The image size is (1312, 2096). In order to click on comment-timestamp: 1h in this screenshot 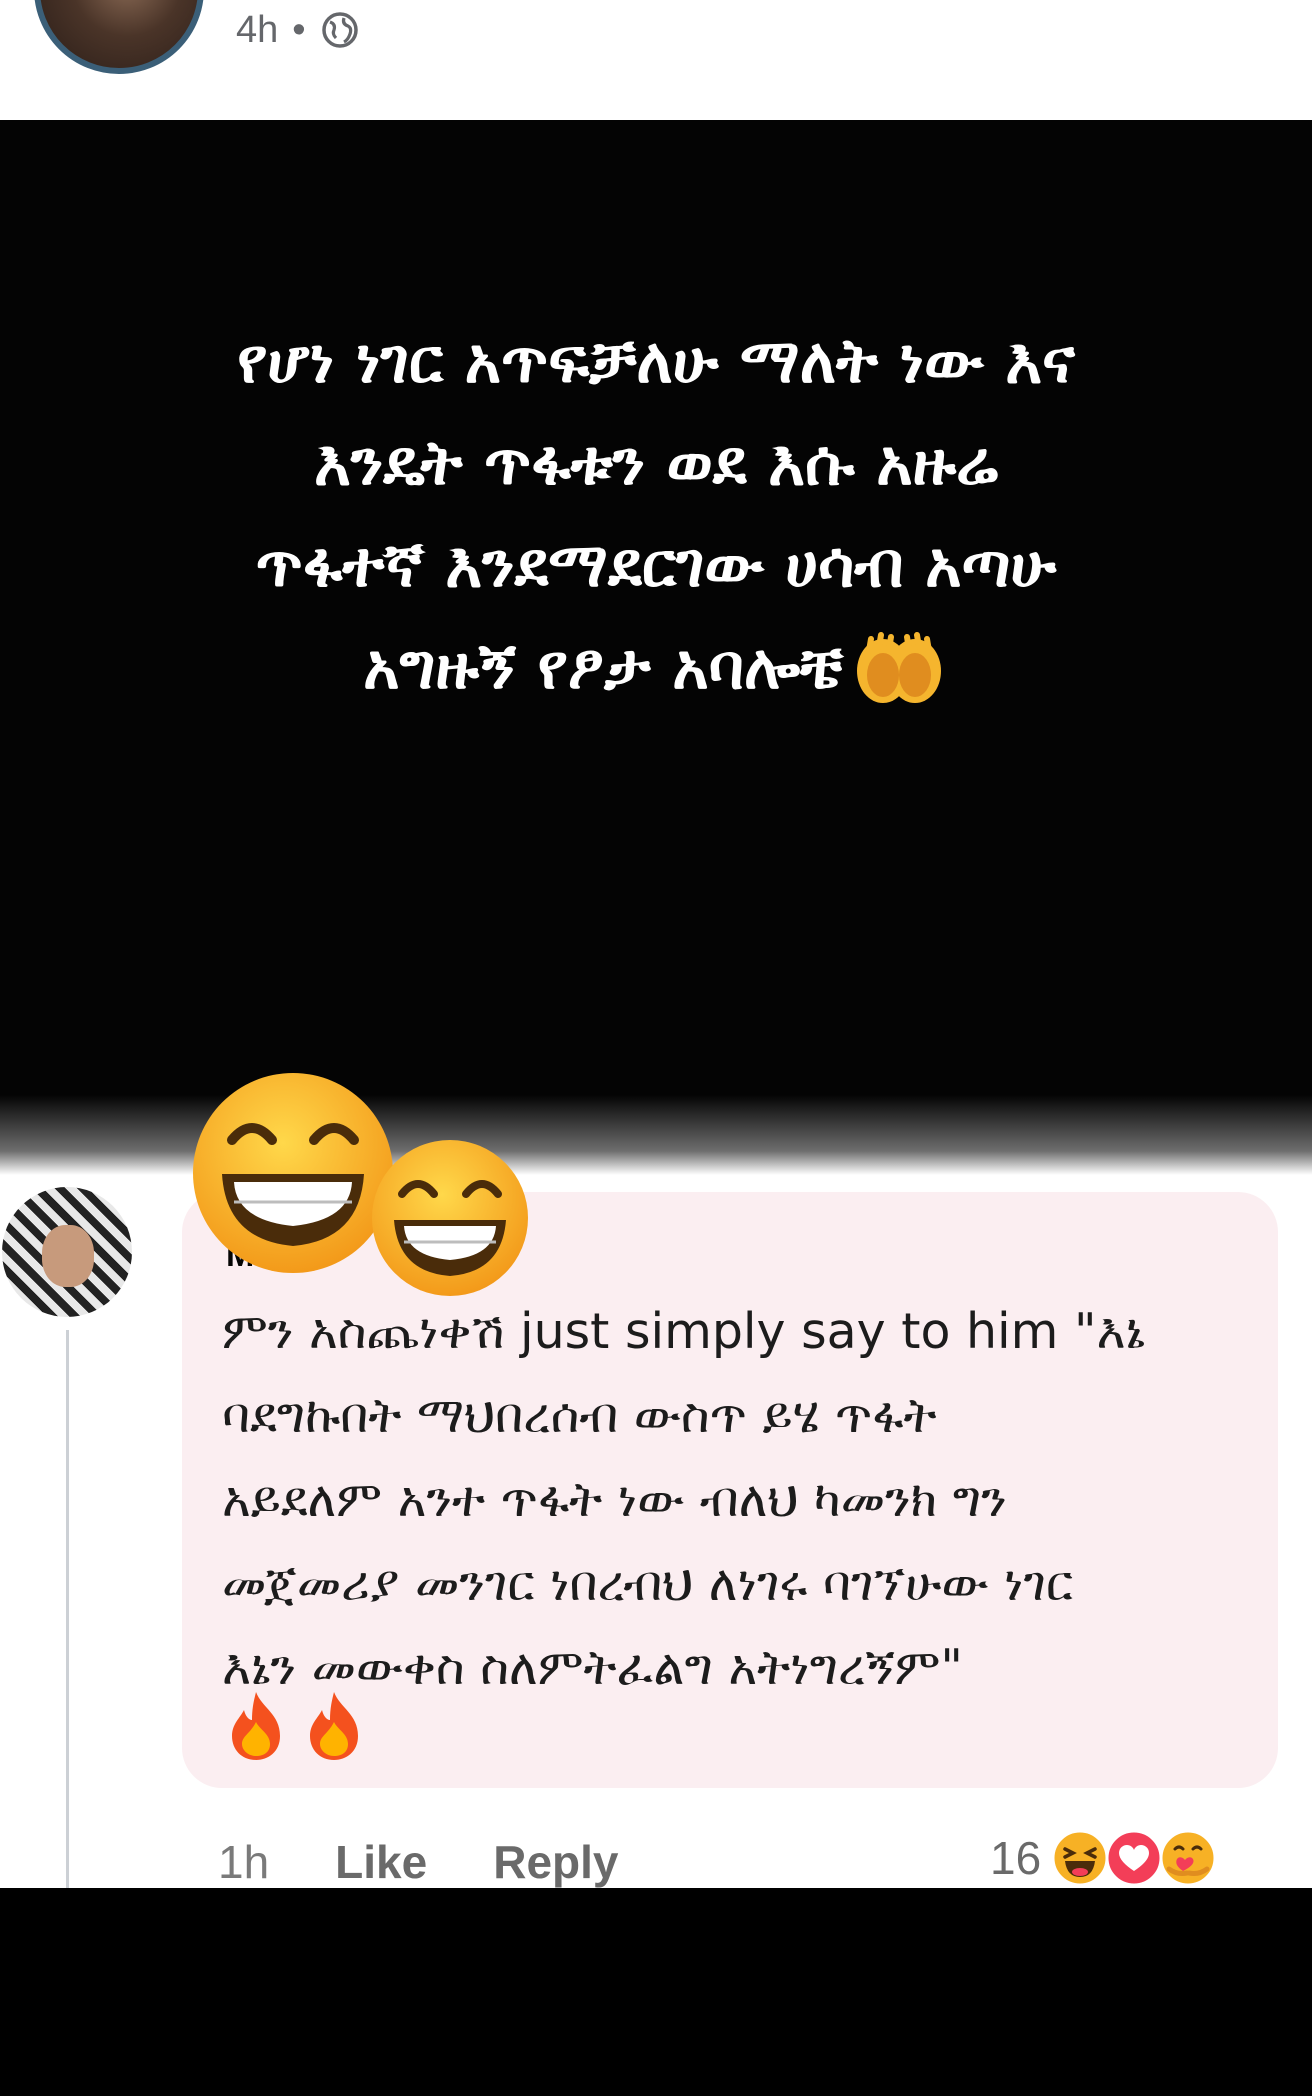, I will do `click(243, 1862)`.